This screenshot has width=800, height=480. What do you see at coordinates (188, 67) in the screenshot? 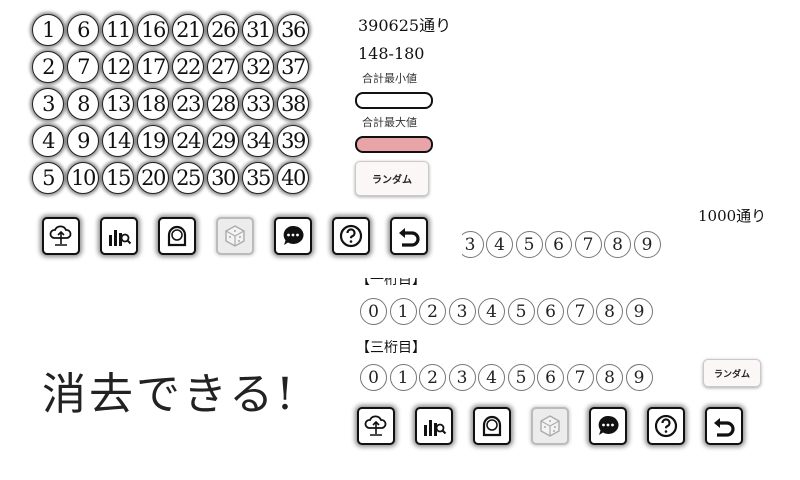
I see `number-ball: 22` at bounding box center [188, 67].